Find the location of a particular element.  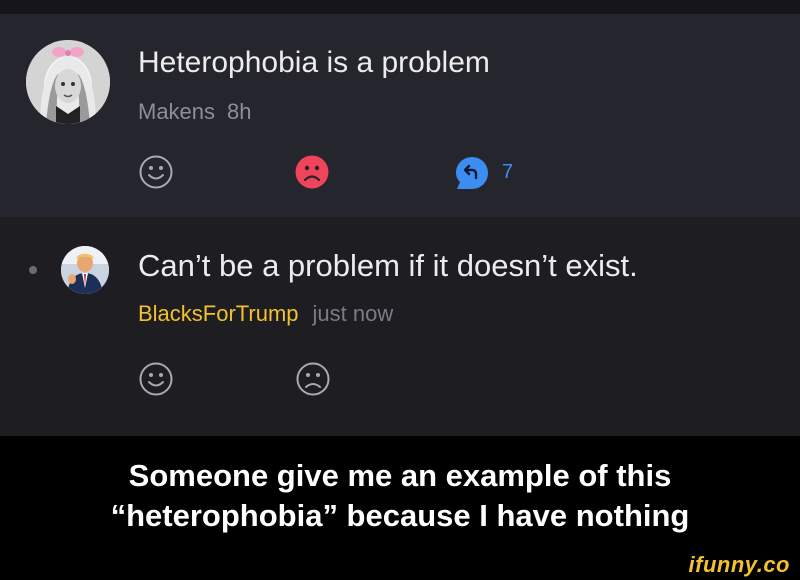

reply-like-smiley-icon is located at coordinates (156, 379).